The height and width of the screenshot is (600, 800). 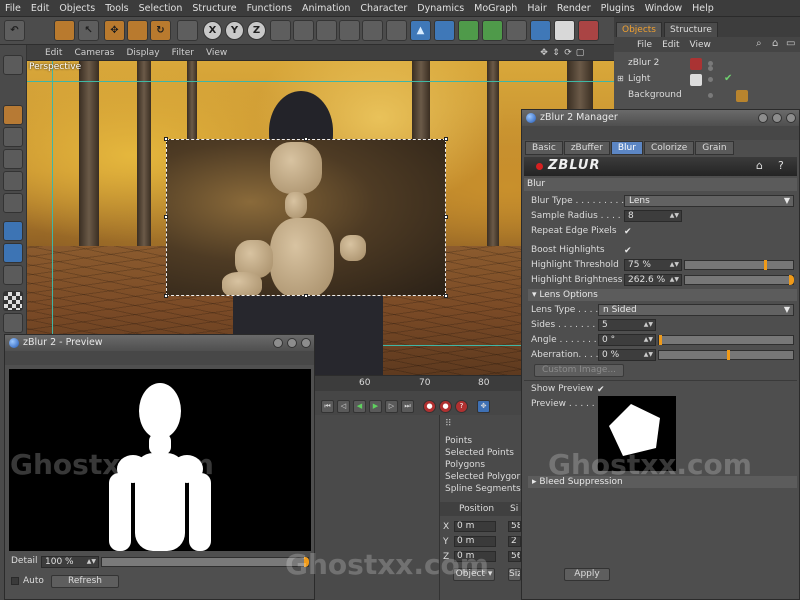 What do you see at coordinates (662, 295) in the screenshot?
I see `lens-options-header: ▾ Lens Options` at bounding box center [662, 295].